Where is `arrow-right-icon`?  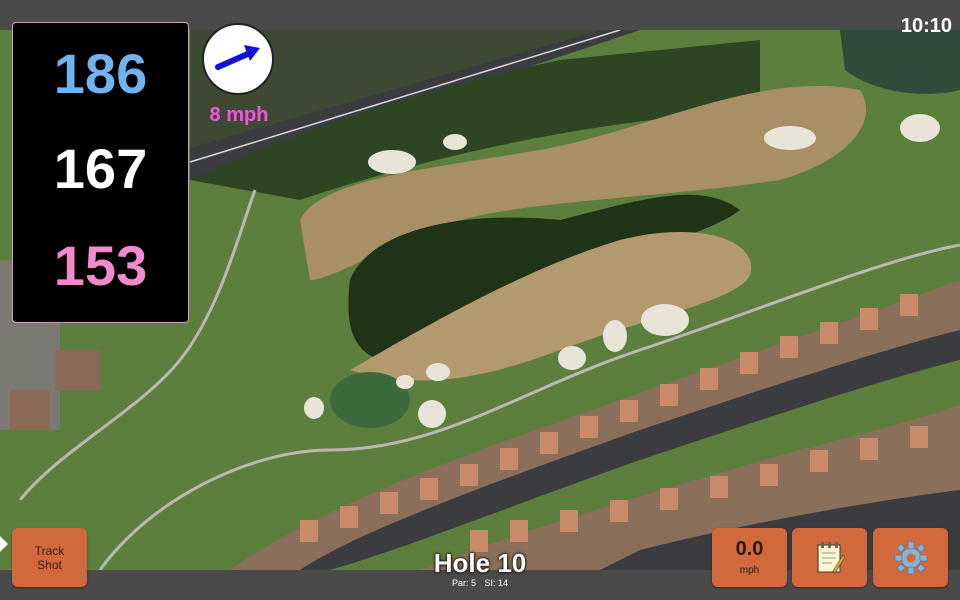
arrow-right-icon is located at coordinates (237, 57).